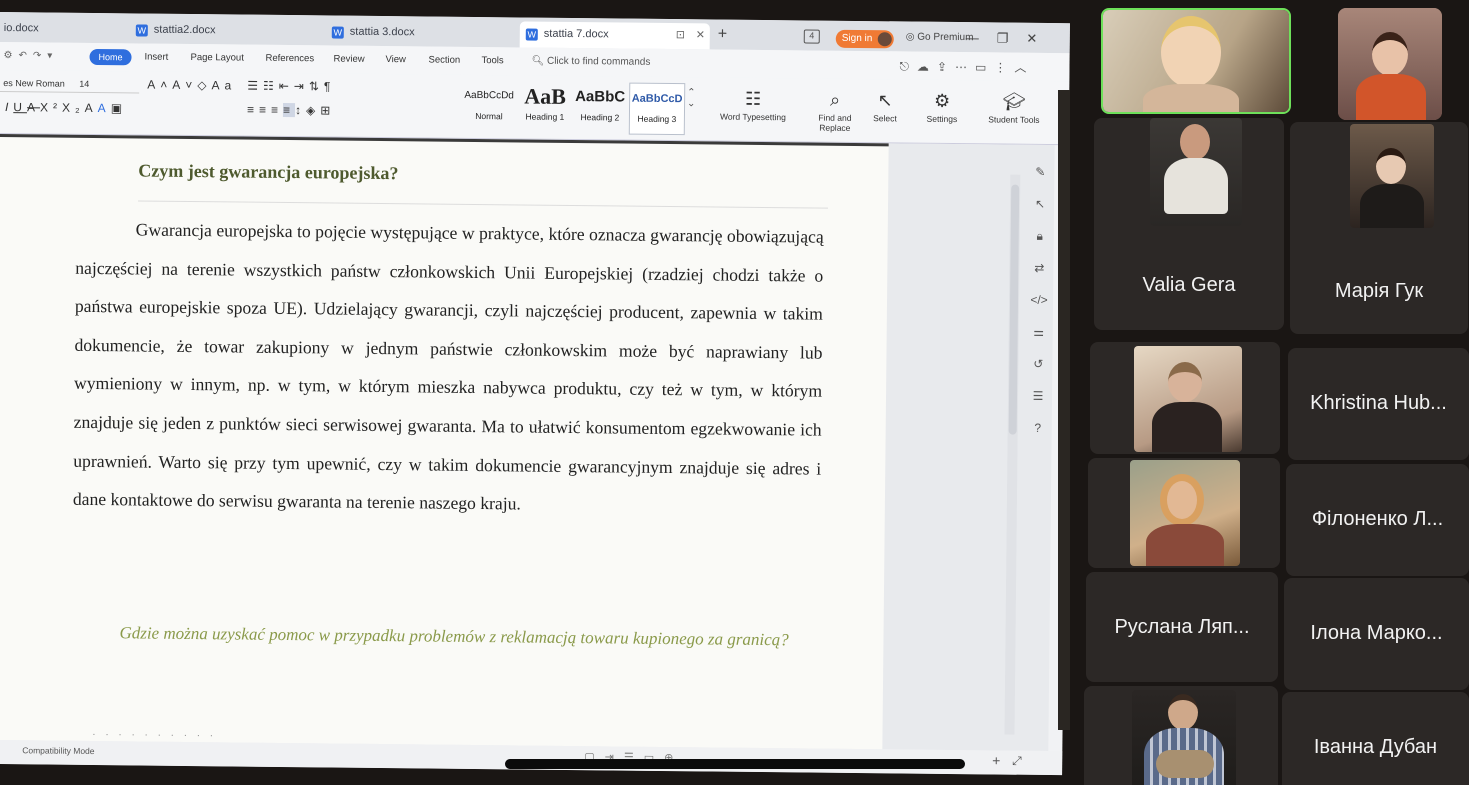  What do you see at coordinates (253, 110) in the screenshot?
I see `align-left-icon: ≡` at bounding box center [253, 110].